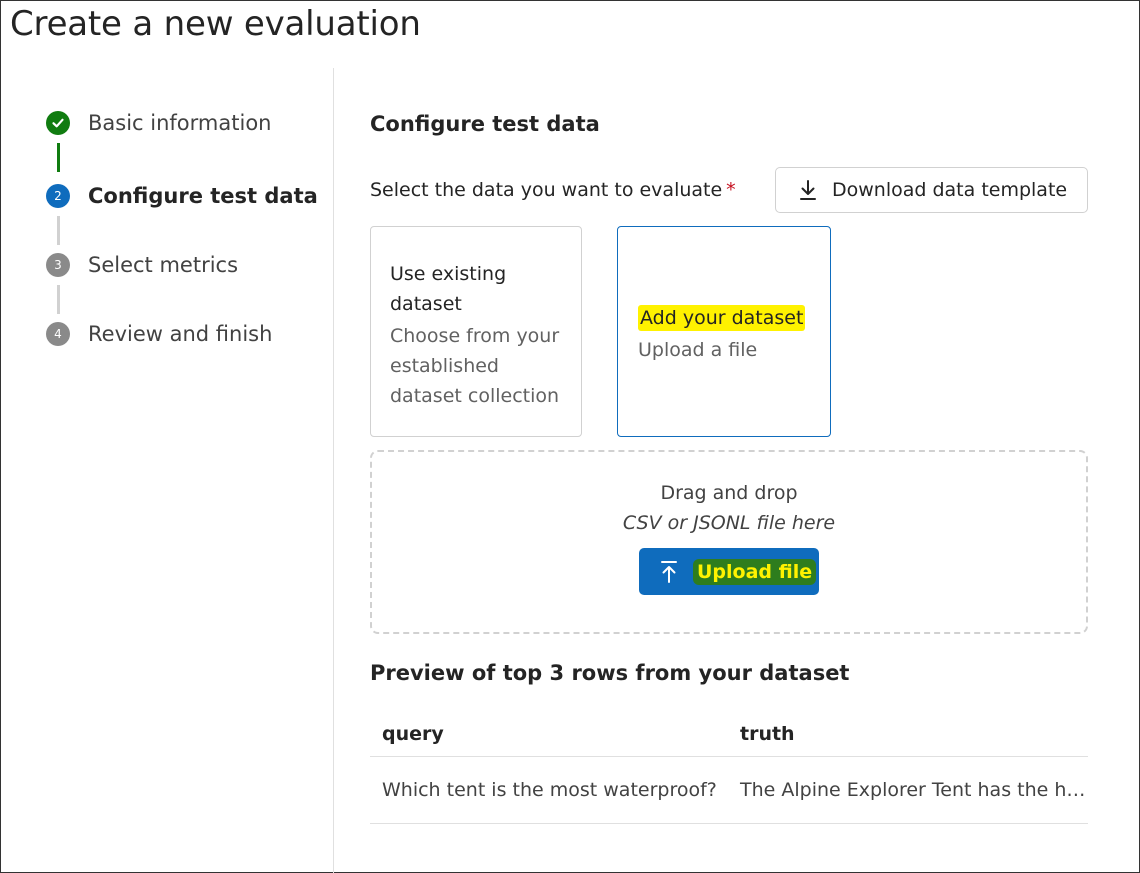 The height and width of the screenshot is (873, 1140). Describe the element at coordinates (722, 318) in the screenshot. I see `card-title: Add your dataset` at that location.